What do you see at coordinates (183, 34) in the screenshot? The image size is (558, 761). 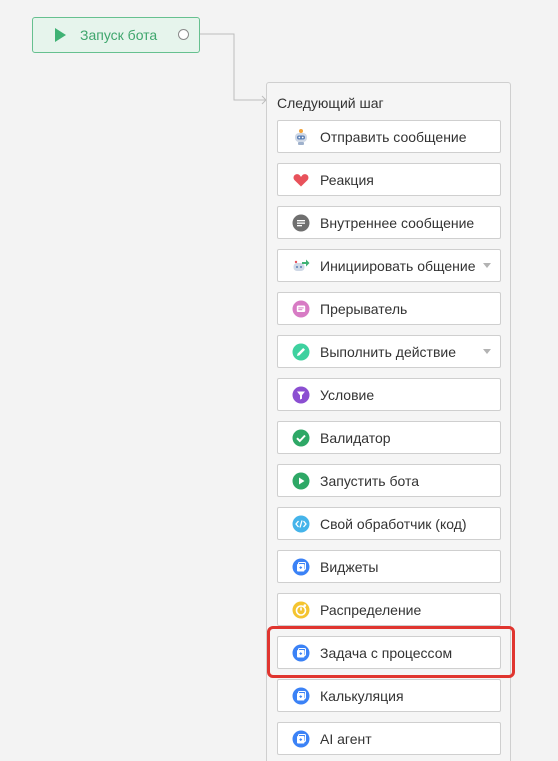 I see `output-port` at bounding box center [183, 34].